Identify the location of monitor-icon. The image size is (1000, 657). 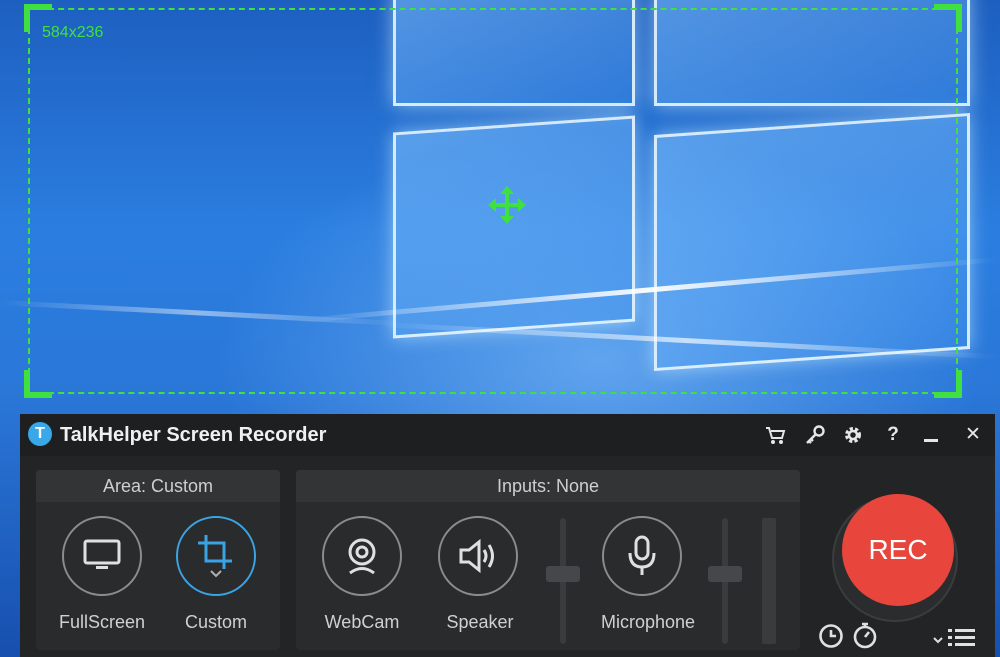
(102, 554).